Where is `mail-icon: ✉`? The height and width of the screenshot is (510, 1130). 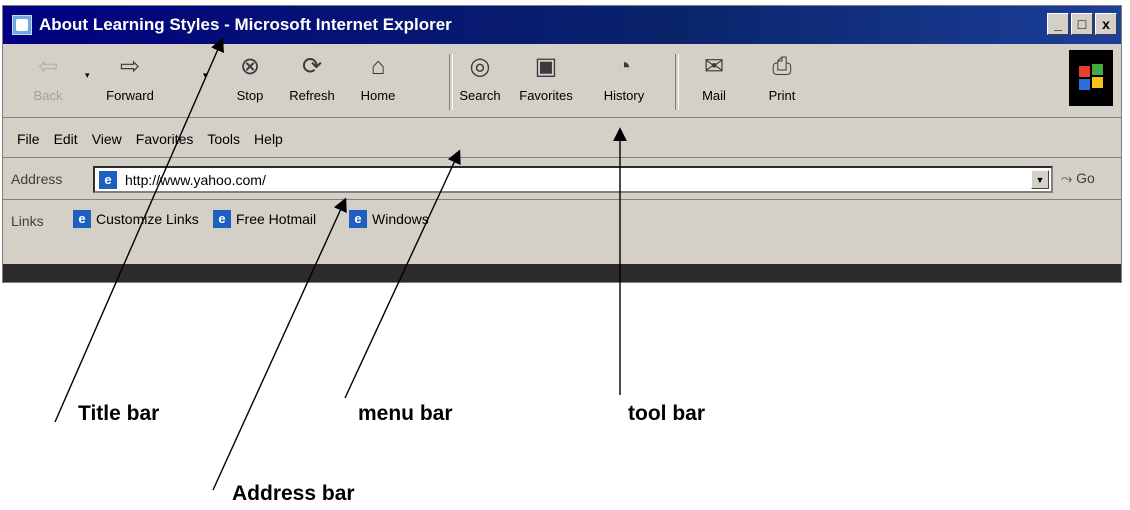 mail-icon: ✉ is located at coordinates (714, 66).